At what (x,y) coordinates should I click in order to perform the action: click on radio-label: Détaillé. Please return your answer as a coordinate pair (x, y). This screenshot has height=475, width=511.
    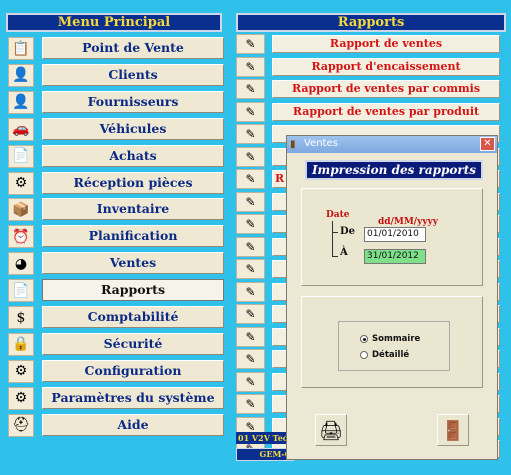
    Looking at the image, I should click on (391, 355).